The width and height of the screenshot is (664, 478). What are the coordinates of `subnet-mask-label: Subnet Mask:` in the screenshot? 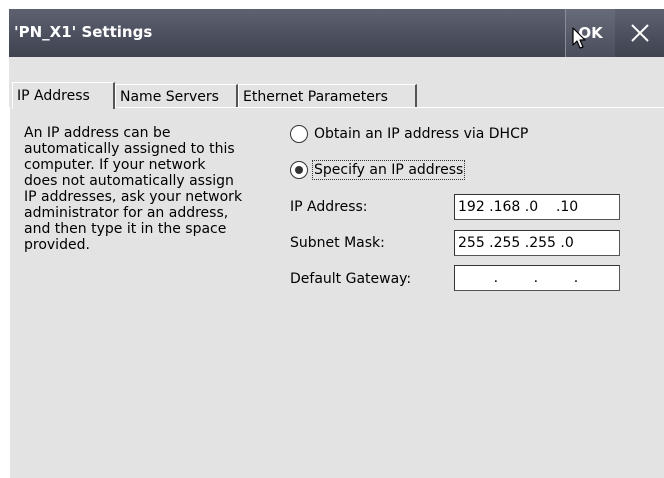 It's located at (337, 243).